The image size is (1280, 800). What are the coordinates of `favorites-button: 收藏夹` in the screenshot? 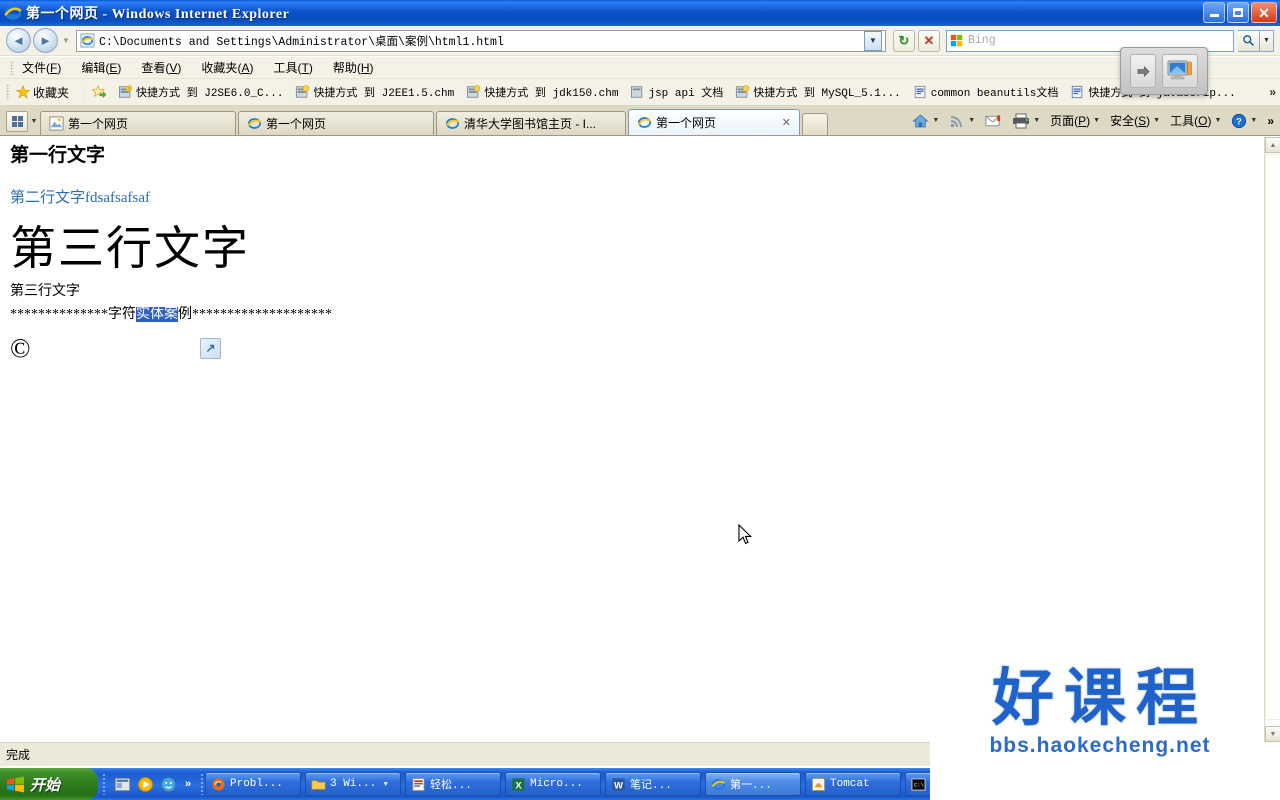 It's located at (42, 92).